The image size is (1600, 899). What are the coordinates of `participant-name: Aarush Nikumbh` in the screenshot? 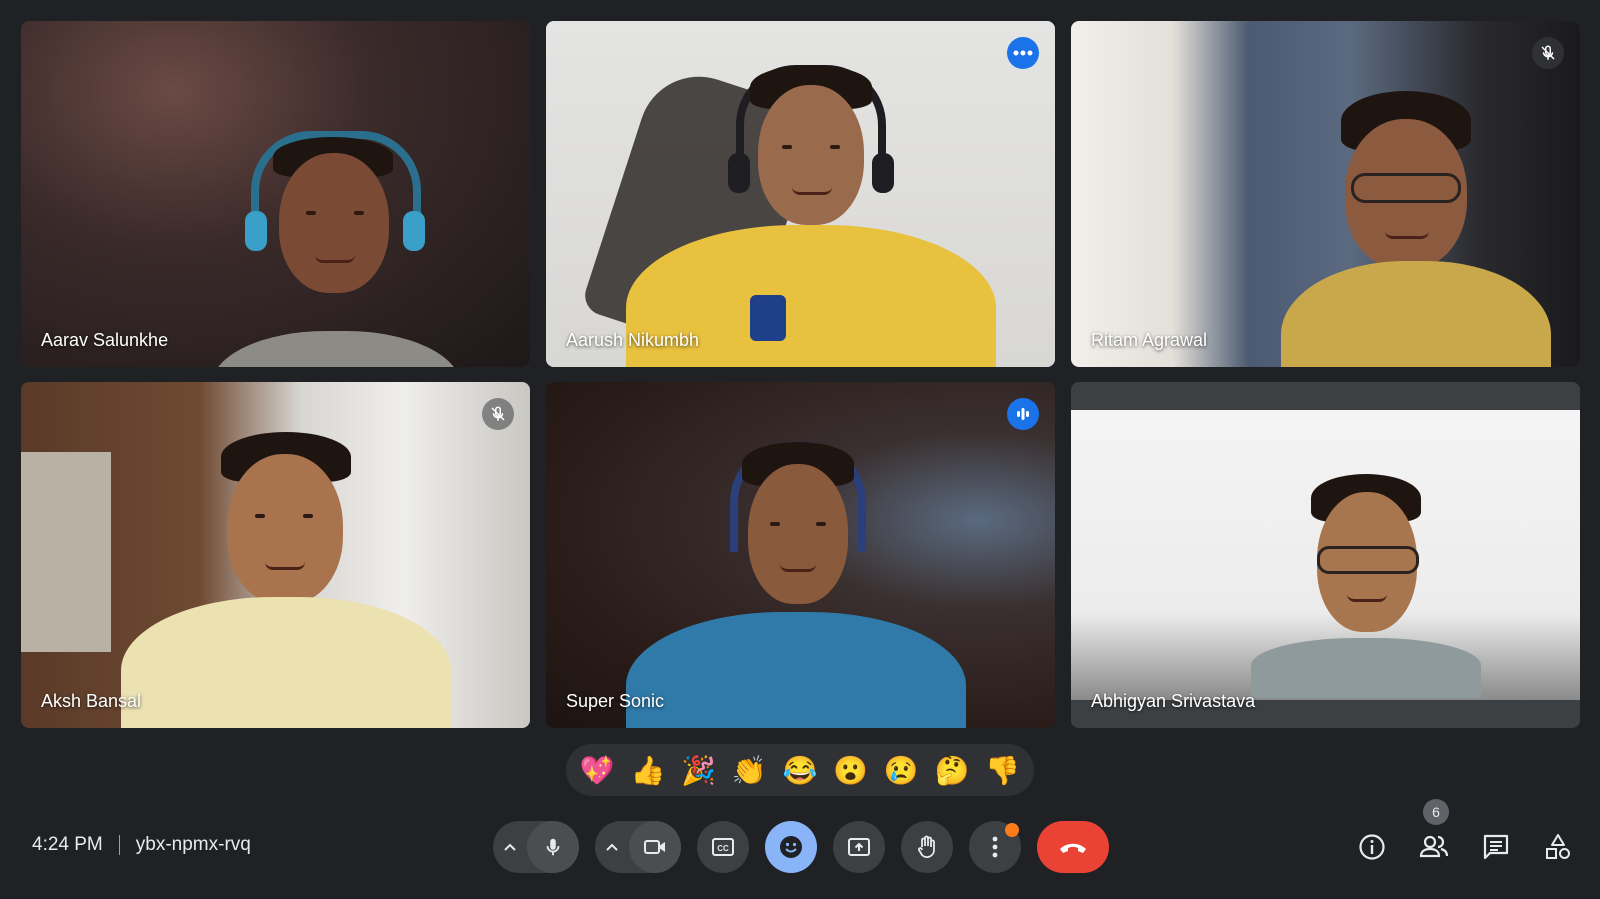 It's located at (633, 340).